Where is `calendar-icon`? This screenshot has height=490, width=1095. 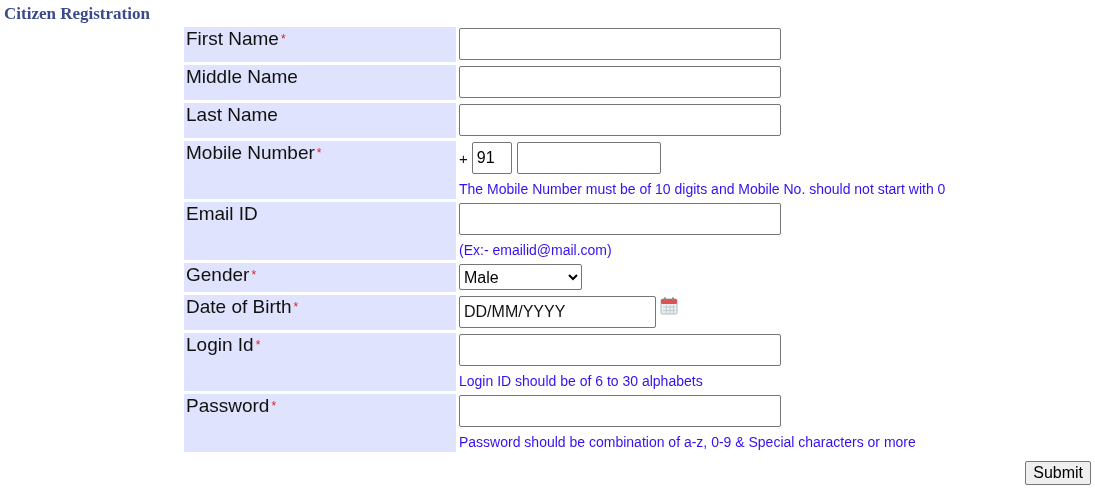
calendar-icon is located at coordinates (669, 306).